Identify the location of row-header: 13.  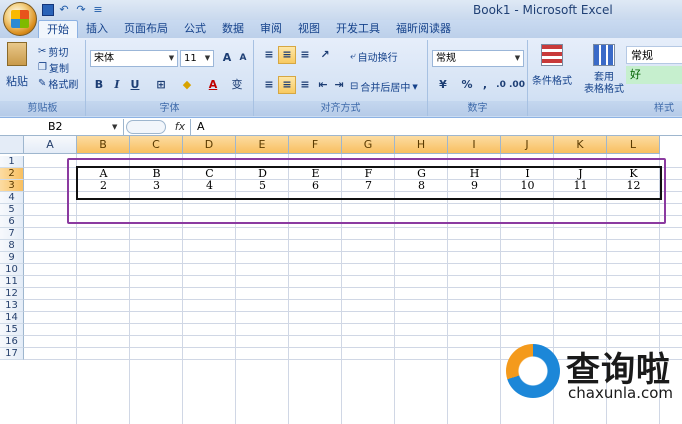
(12, 306).